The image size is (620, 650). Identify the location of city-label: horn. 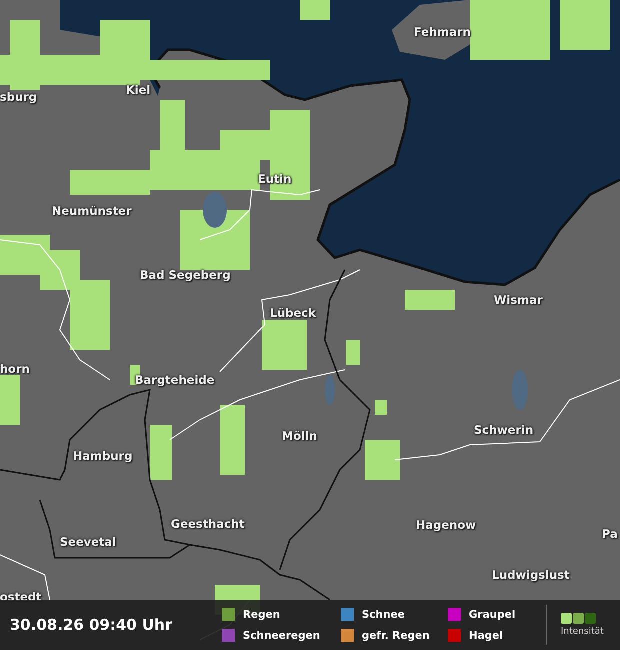
(15, 369).